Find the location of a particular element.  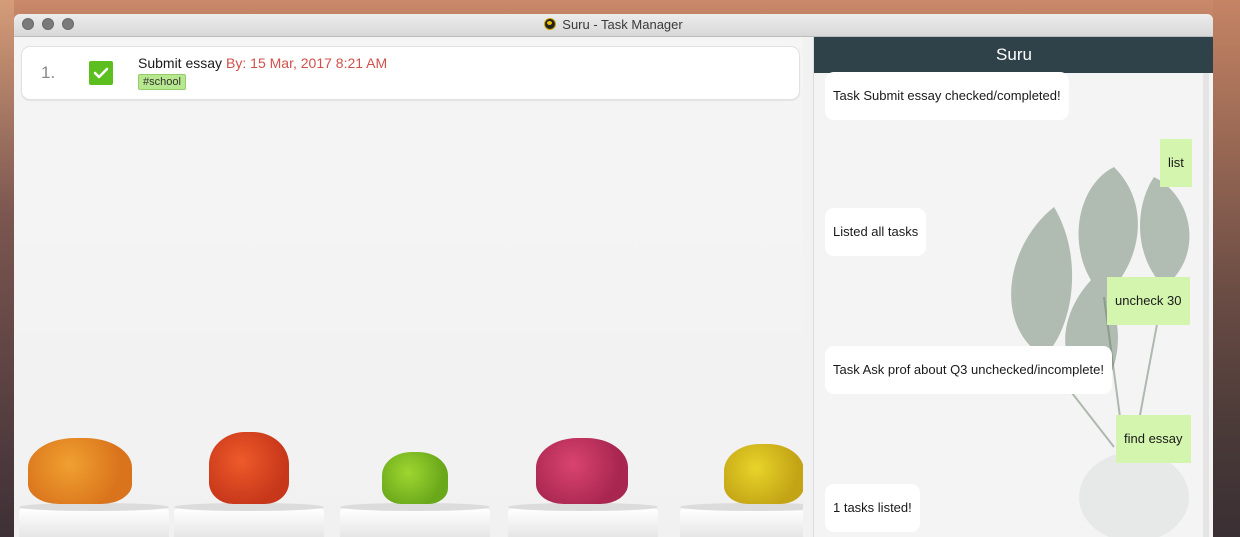

task-checkbox is located at coordinates (101, 73).